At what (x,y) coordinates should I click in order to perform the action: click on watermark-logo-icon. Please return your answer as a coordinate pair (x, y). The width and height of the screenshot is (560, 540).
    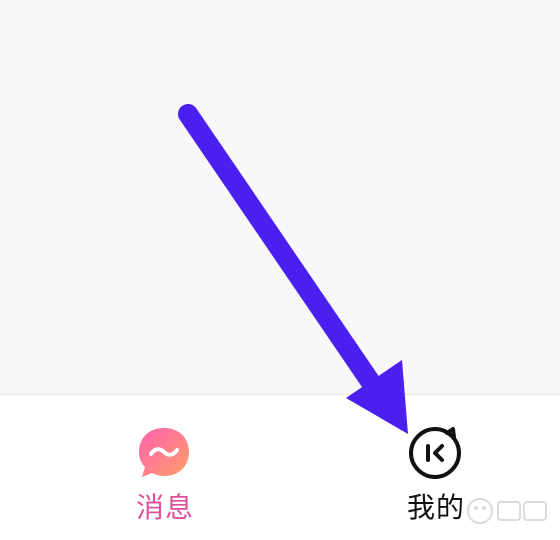
    Looking at the image, I should click on (507, 511).